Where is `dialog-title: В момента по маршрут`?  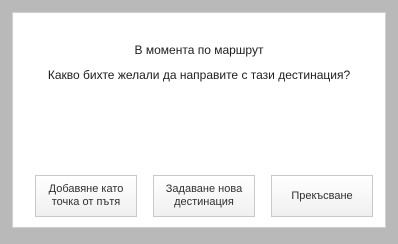
dialog-title: В момента по маршрут is located at coordinates (199, 50).